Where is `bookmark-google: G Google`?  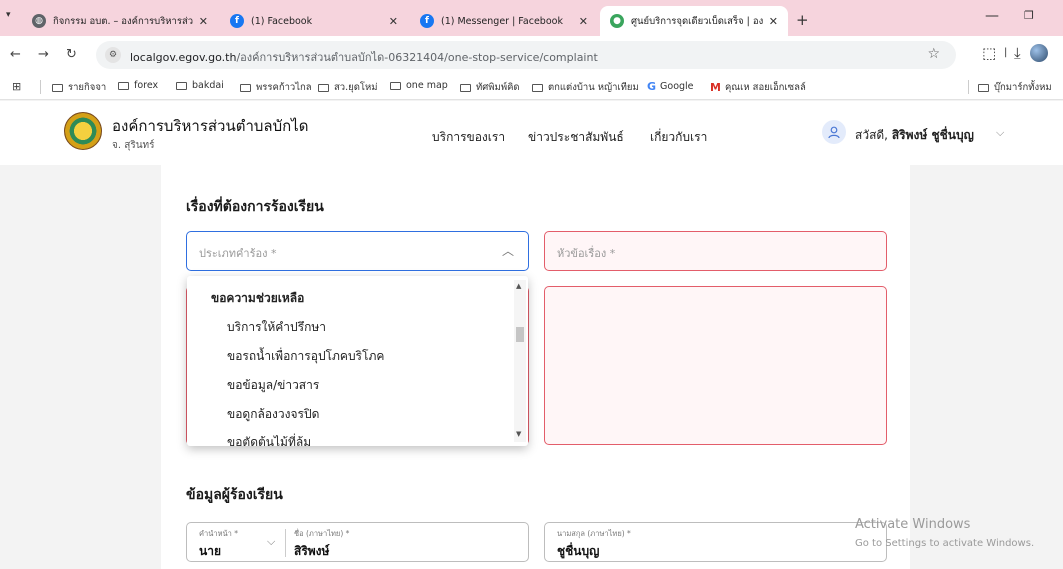
bookmark-google: G Google is located at coordinates (670, 86).